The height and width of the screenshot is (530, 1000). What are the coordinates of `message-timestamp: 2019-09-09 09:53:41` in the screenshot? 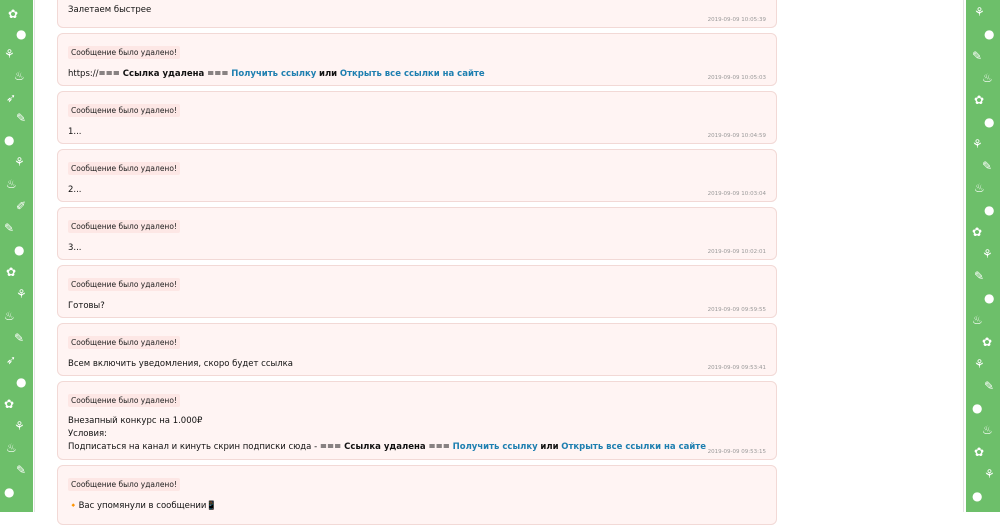 It's located at (736, 368).